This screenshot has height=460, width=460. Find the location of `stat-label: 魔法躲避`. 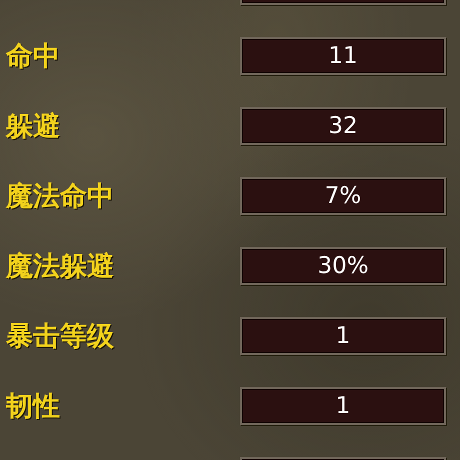

stat-label: 魔法躲避 is located at coordinates (59, 267).